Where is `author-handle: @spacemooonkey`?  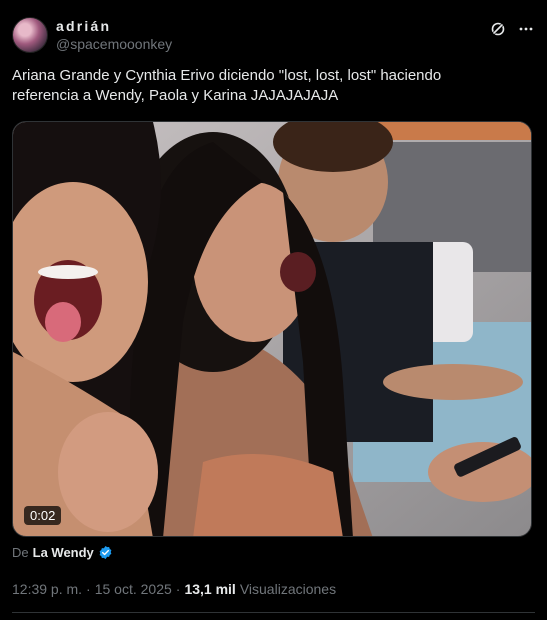 author-handle: @spacemooonkey is located at coordinates (114, 44).